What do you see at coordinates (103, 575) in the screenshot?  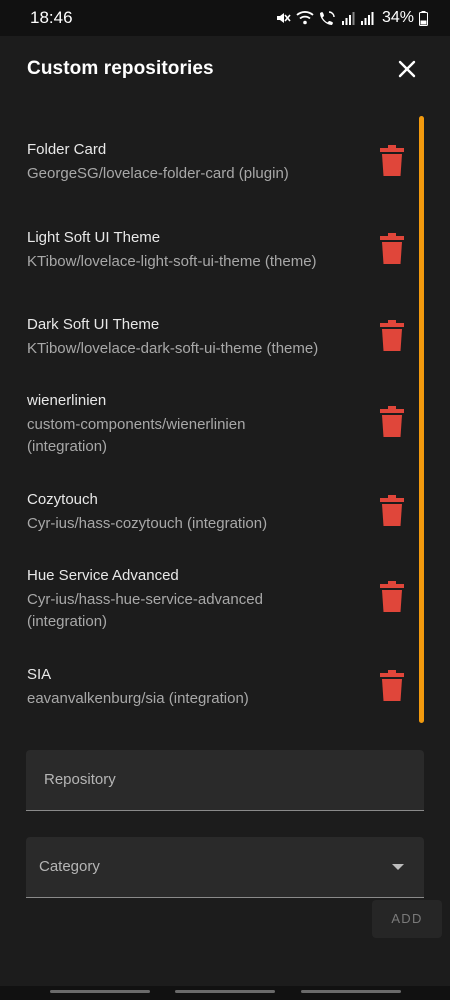 I see `repository-name: Hue Service Advanced` at bounding box center [103, 575].